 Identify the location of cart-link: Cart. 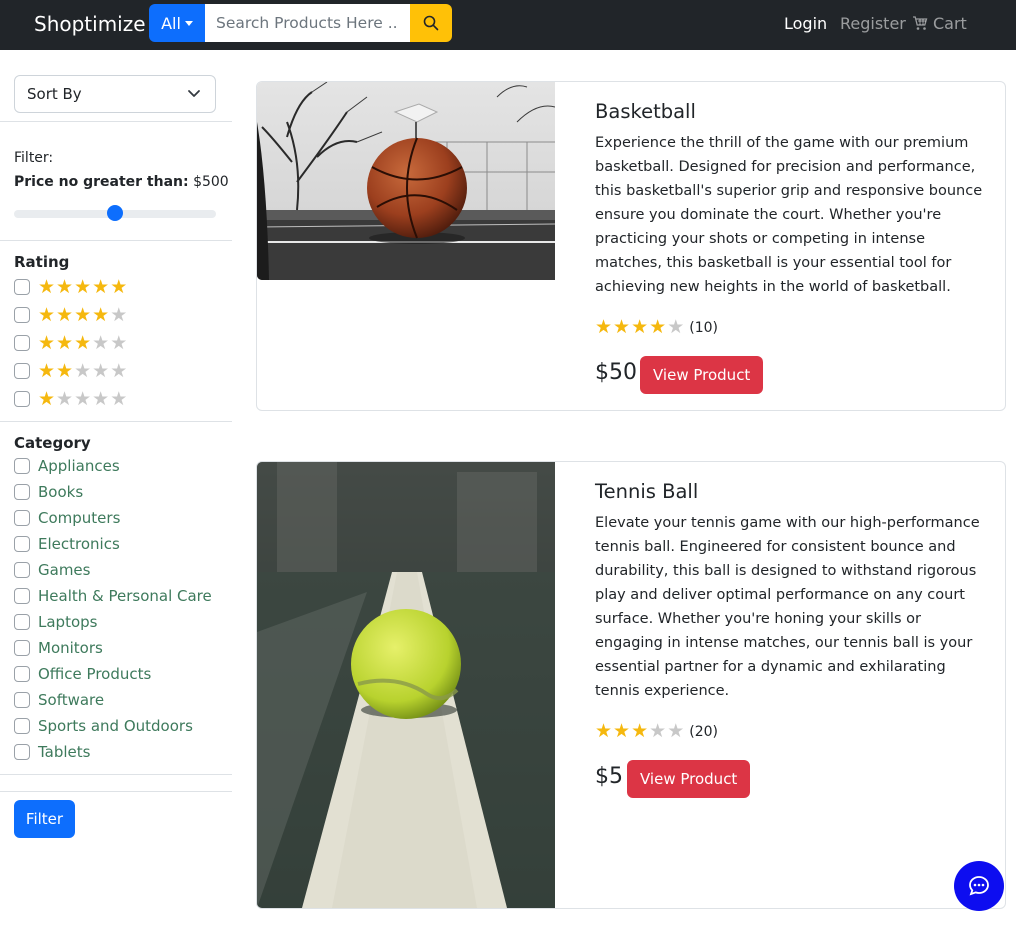
(939, 23).